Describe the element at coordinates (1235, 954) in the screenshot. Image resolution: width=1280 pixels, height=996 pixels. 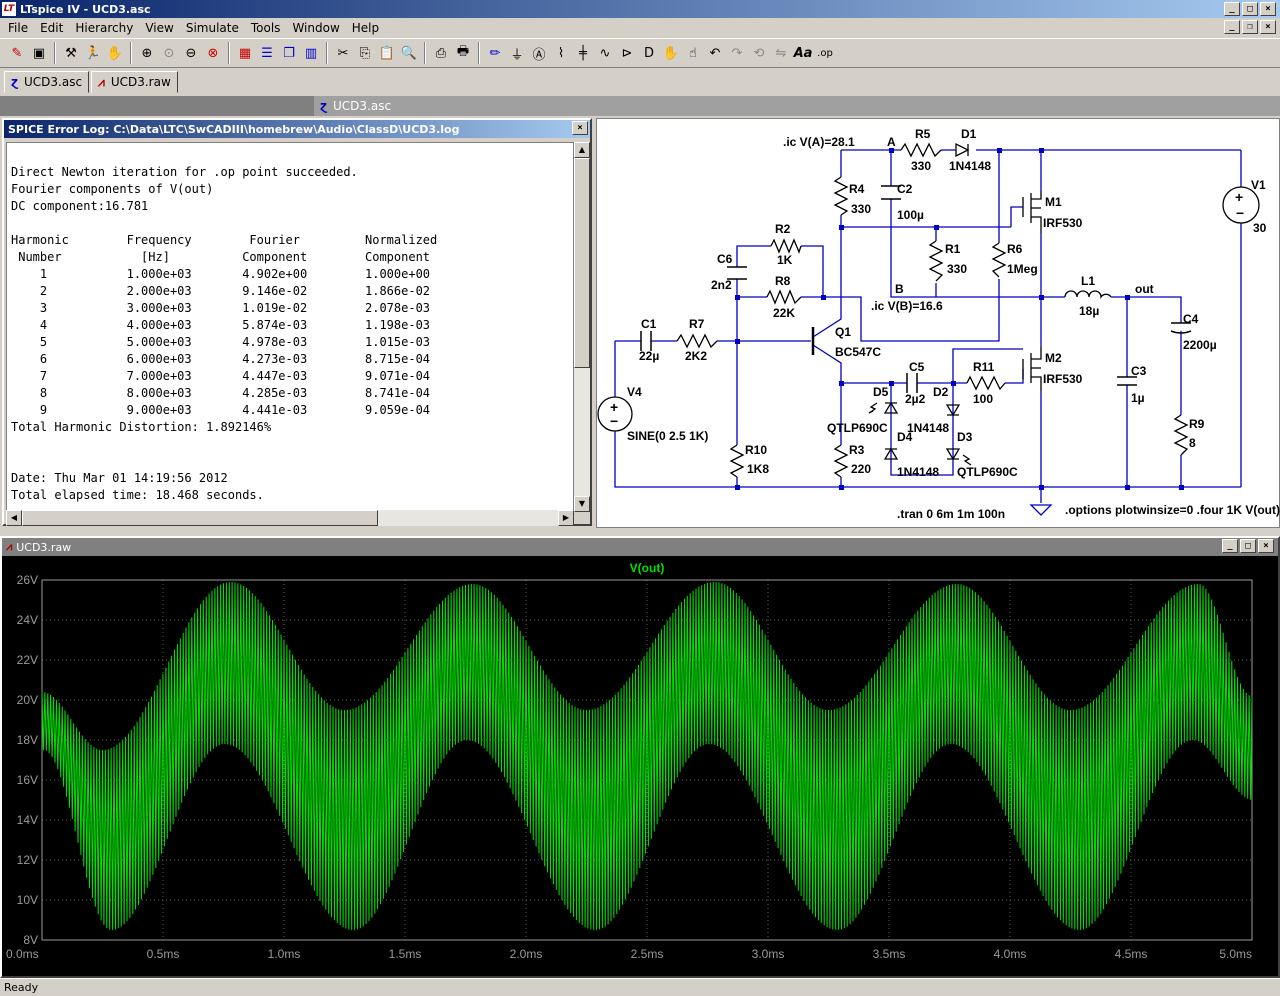
I see `x-tick-label: 5.0ms` at that location.